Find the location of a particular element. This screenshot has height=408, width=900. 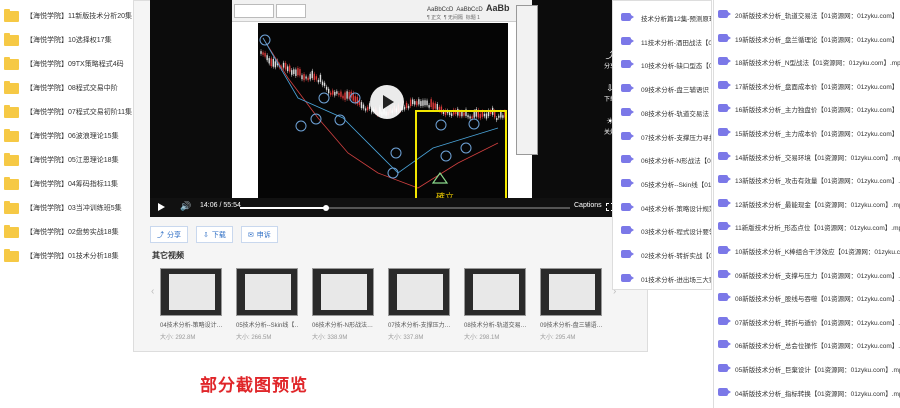

file-item: 08新版技术分析_股线与吞噬【01资源网：01zyku.com】.mp4 is located at coordinates (807, 297).